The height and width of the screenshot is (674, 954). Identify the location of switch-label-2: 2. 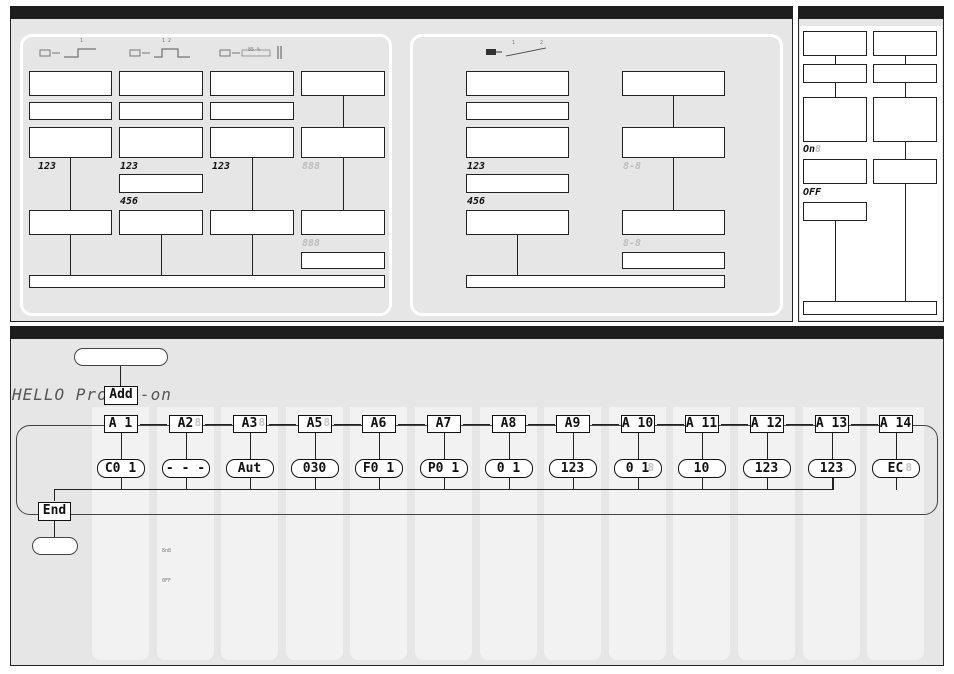
(542, 43).